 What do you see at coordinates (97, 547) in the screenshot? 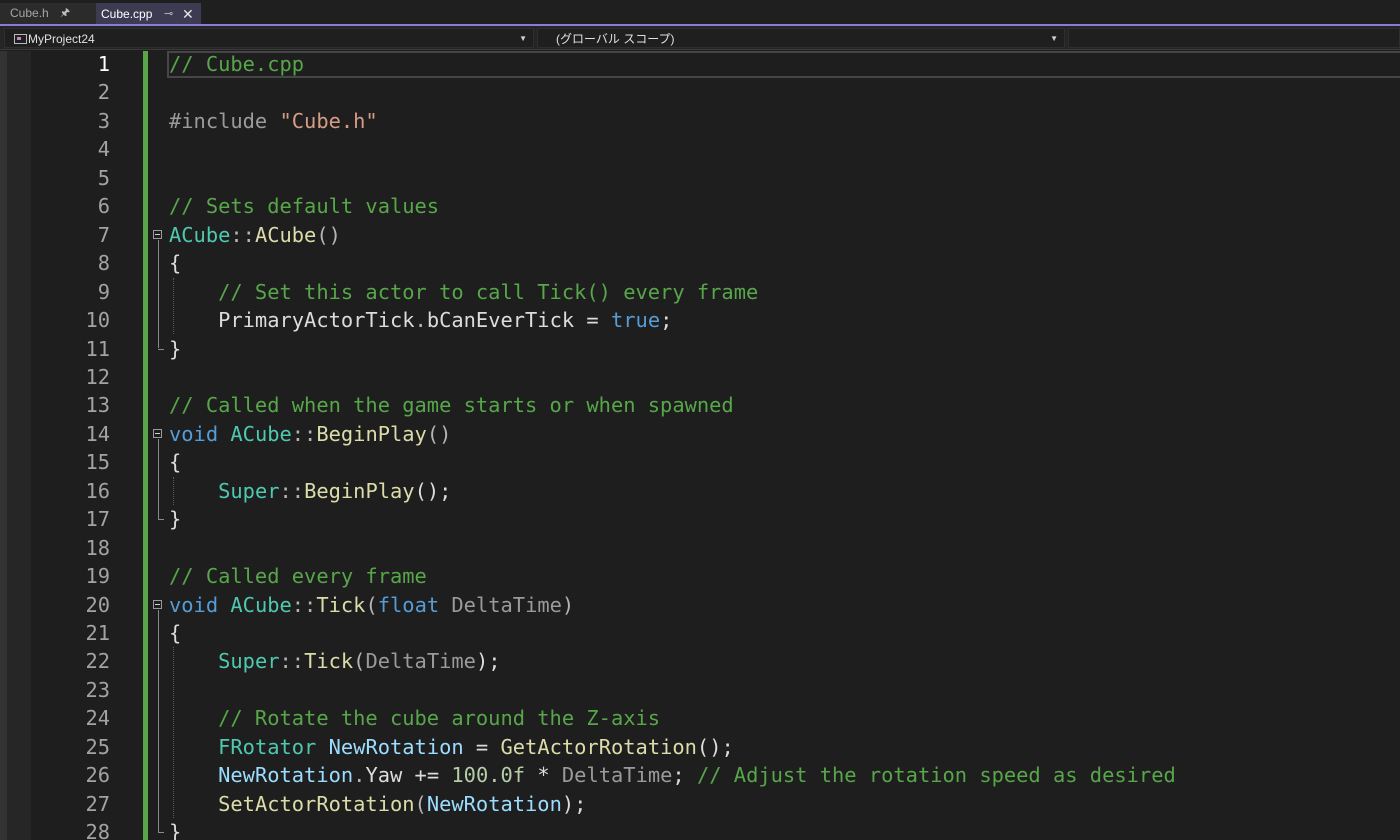
I see `line-number: 18` at bounding box center [97, 547].